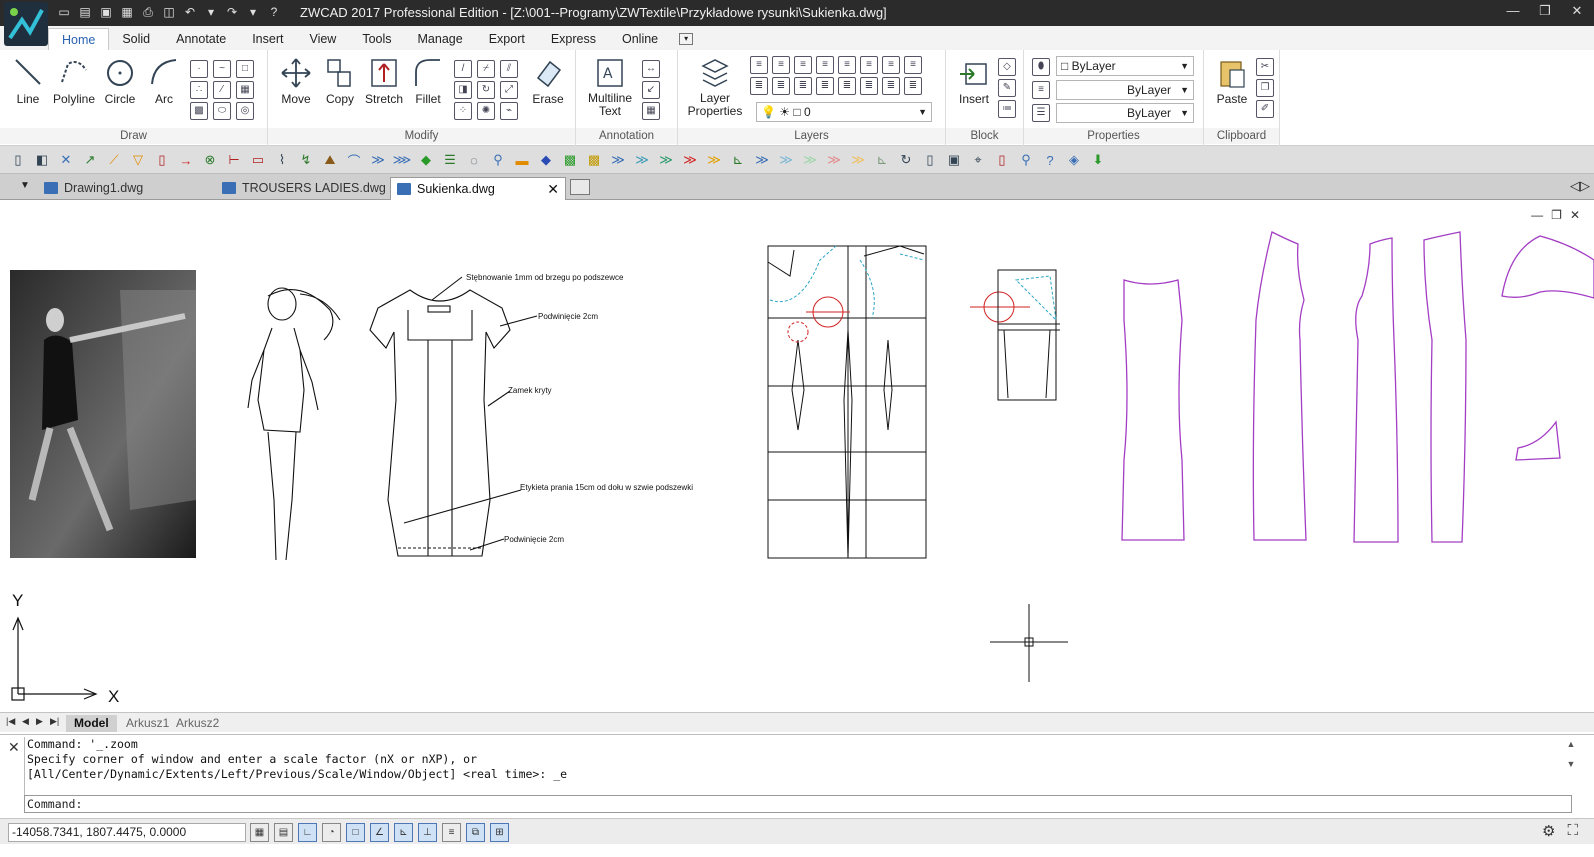 The image size is (1594, 857). I want to click on layer-properties-button: Layer Properties, so click(715, 87).